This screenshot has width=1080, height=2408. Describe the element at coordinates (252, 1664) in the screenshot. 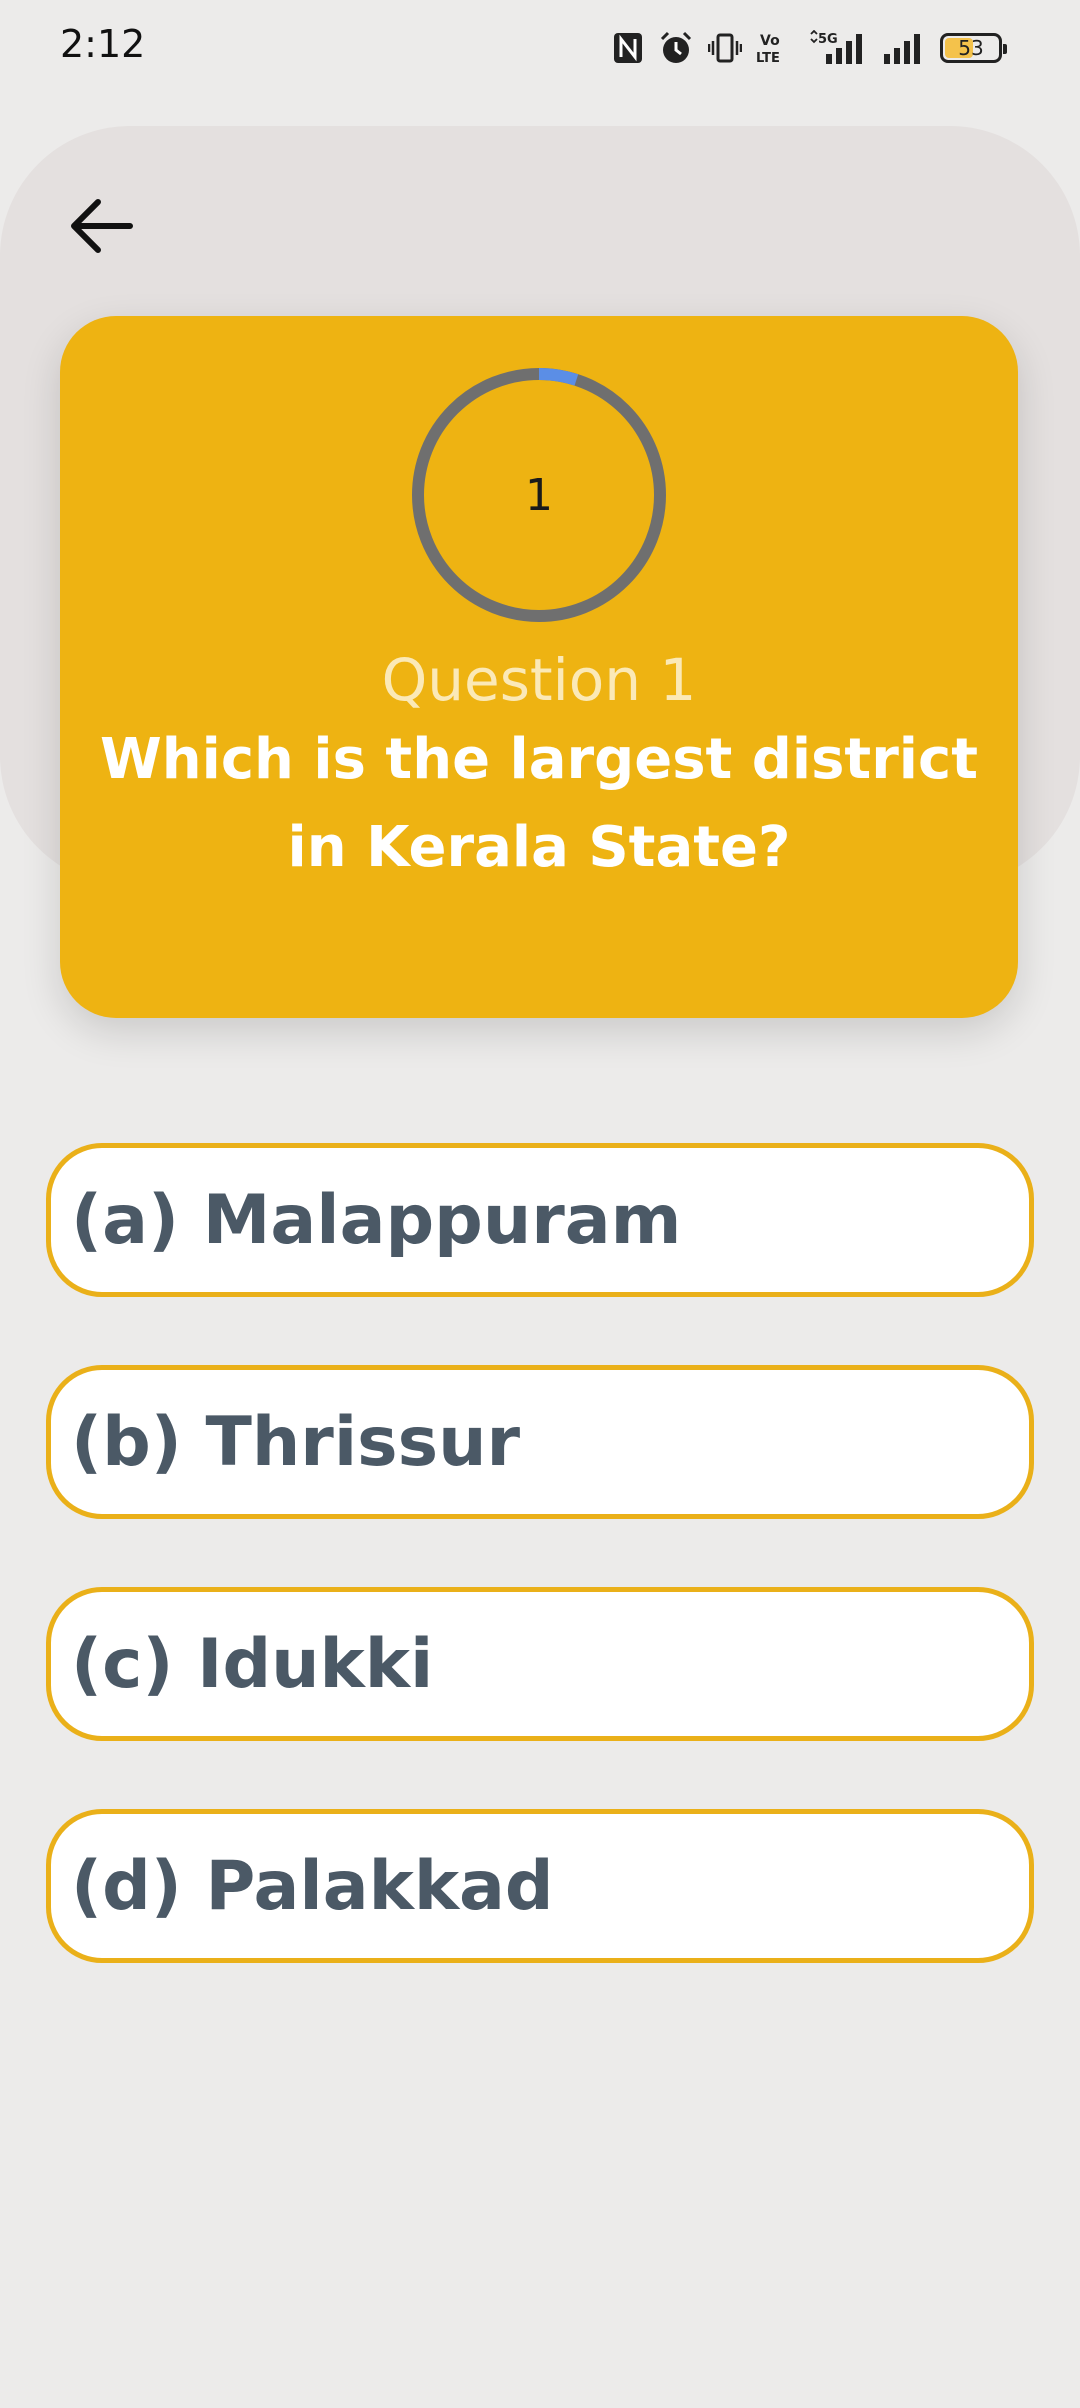

I see `option-label: (c) Idukki` at that location.